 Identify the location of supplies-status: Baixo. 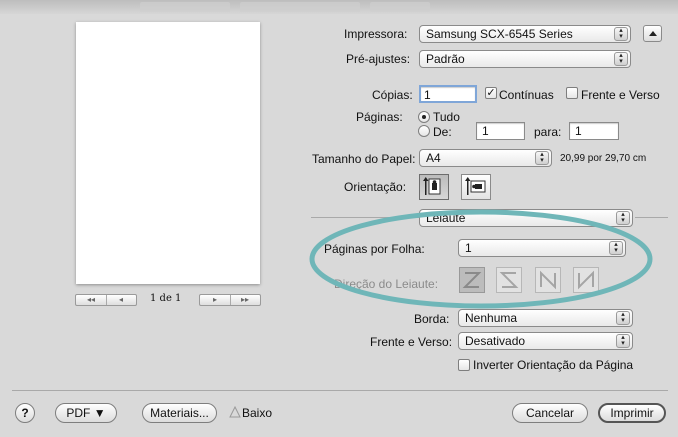
(257, 413).